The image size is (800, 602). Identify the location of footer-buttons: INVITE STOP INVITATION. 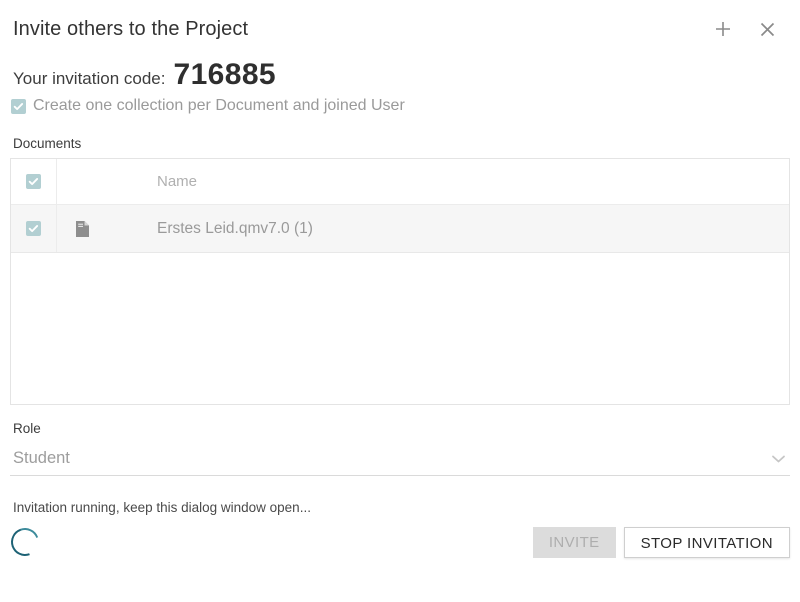
(661, 542).